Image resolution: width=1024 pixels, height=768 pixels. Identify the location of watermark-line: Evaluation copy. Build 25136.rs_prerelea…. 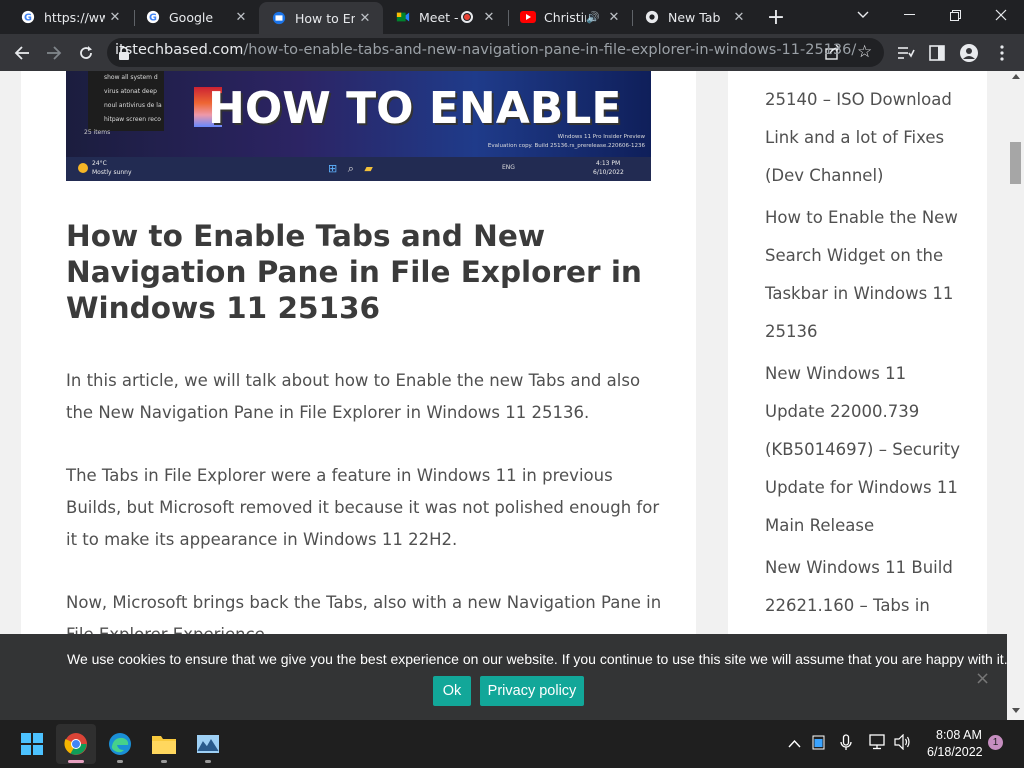
(566, 146).